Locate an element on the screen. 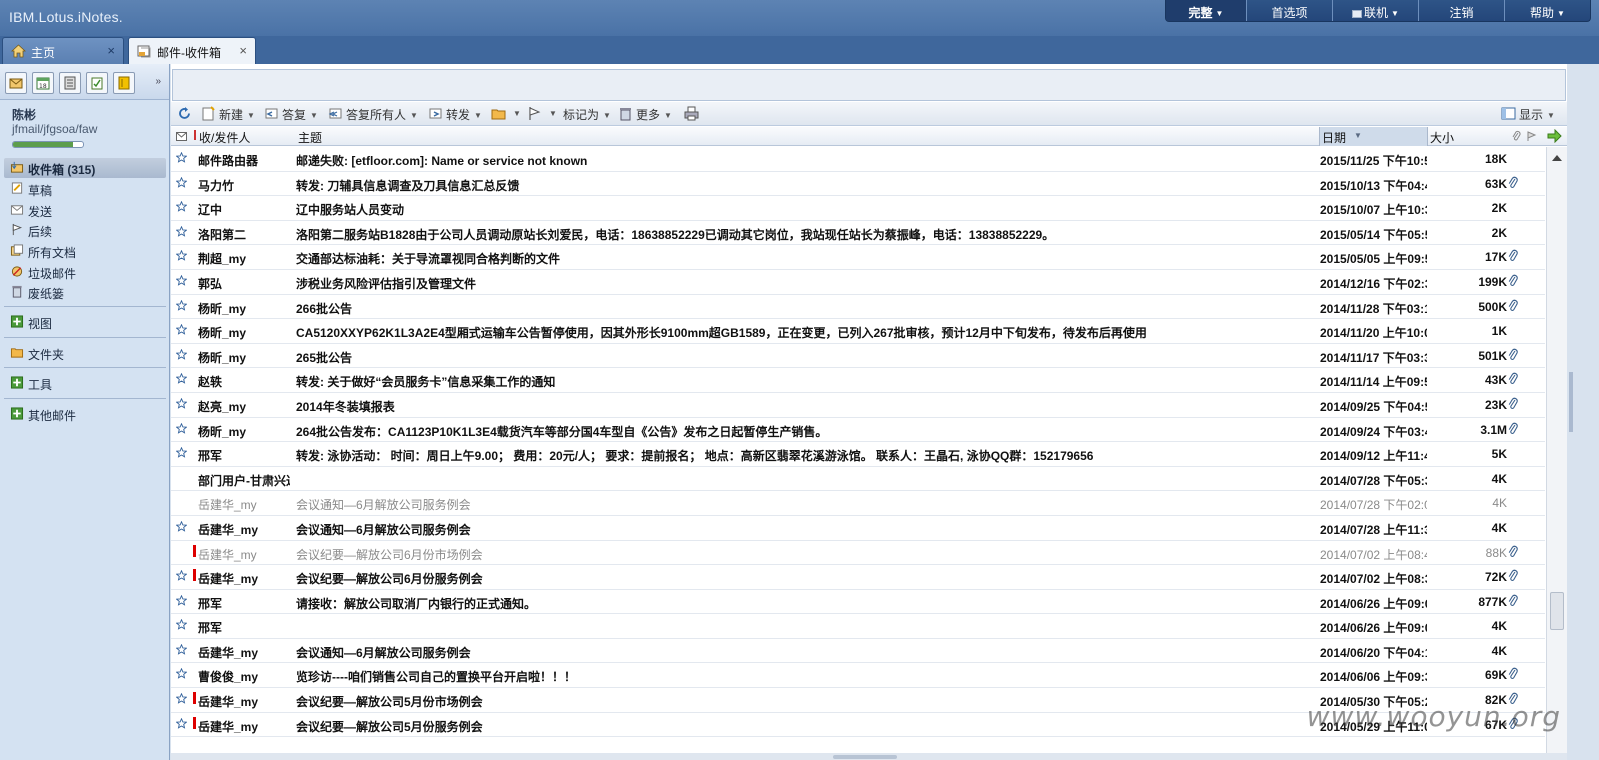 Image resolution: width=1599 pixels, height=760 pixels. print-button is located at coordinates (693, 115).